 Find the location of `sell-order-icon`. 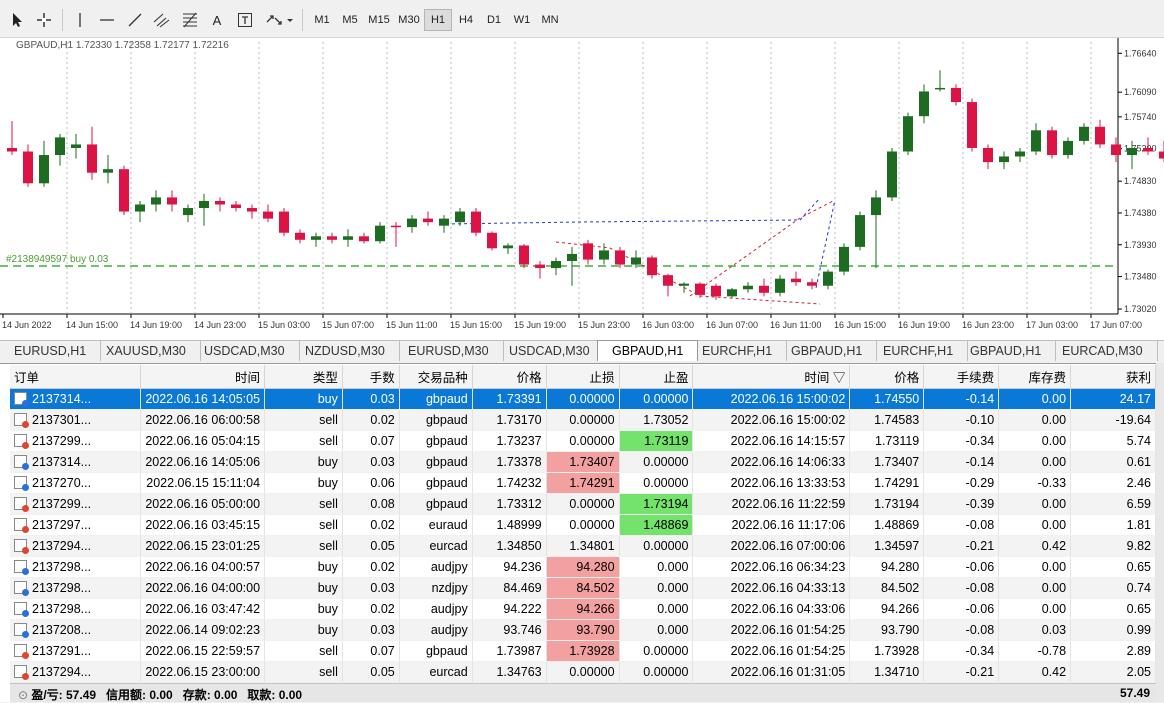

sell-order-icon is located at coordinates (21, 504).